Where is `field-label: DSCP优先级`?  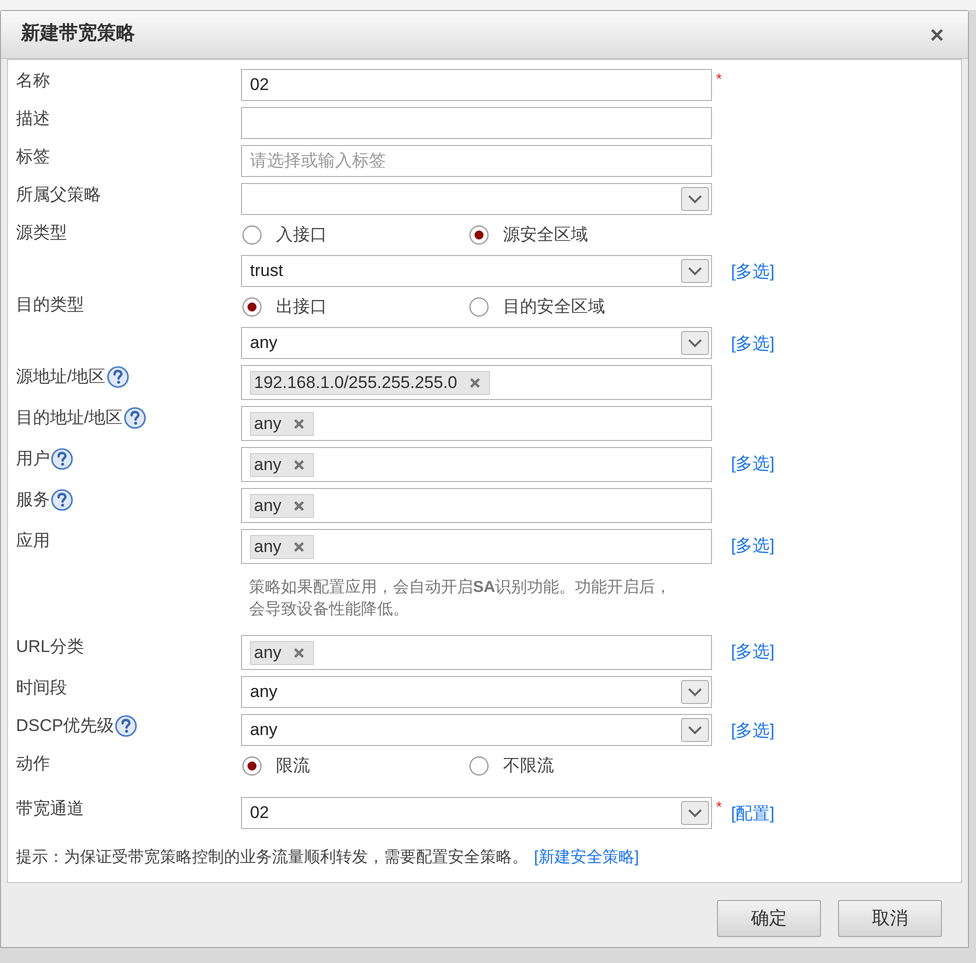 field-label: DSCP优先级 is located at coordinates (65, 726).